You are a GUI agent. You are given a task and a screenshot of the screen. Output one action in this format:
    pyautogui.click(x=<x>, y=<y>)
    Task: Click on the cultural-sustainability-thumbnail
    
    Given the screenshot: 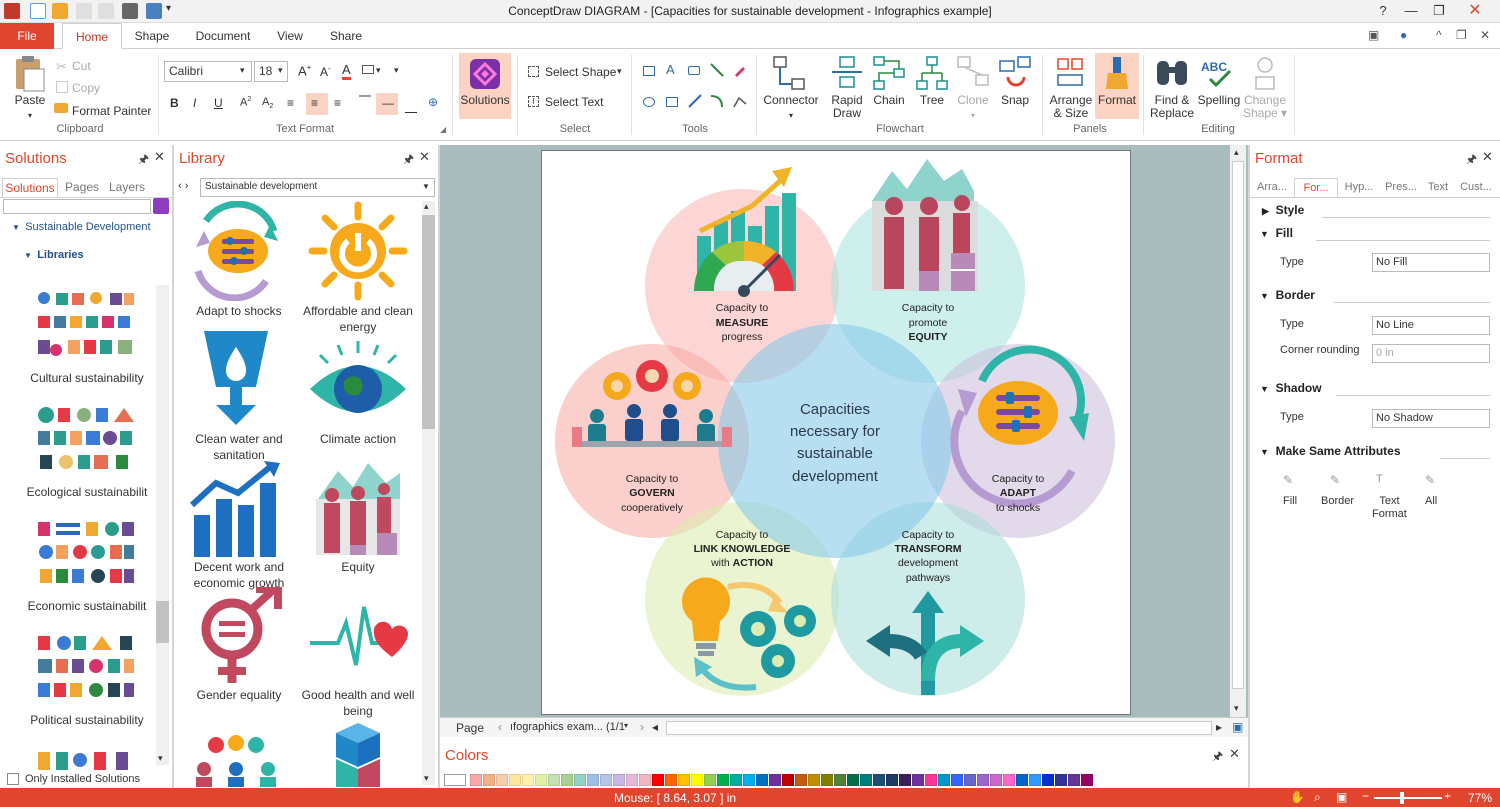 What is the action you would take?
    pyautogui.click(x=86, y=325)
    